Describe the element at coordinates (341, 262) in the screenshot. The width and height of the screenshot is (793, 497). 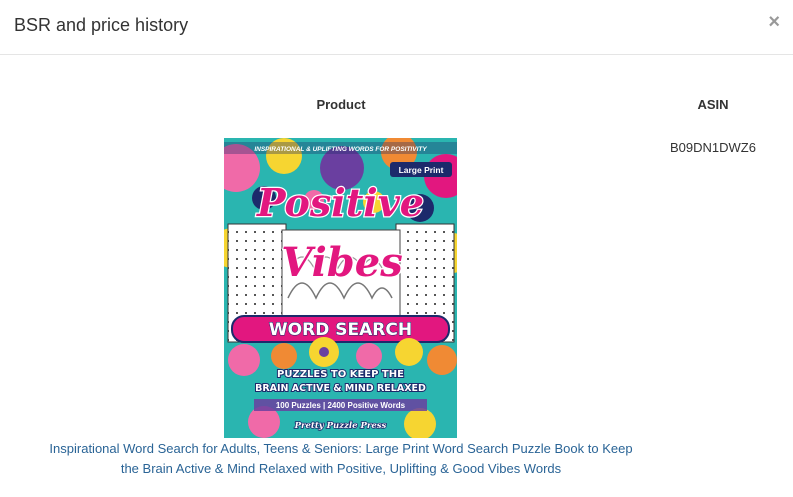
I see `cover-title-line2: Vibes` at that location.